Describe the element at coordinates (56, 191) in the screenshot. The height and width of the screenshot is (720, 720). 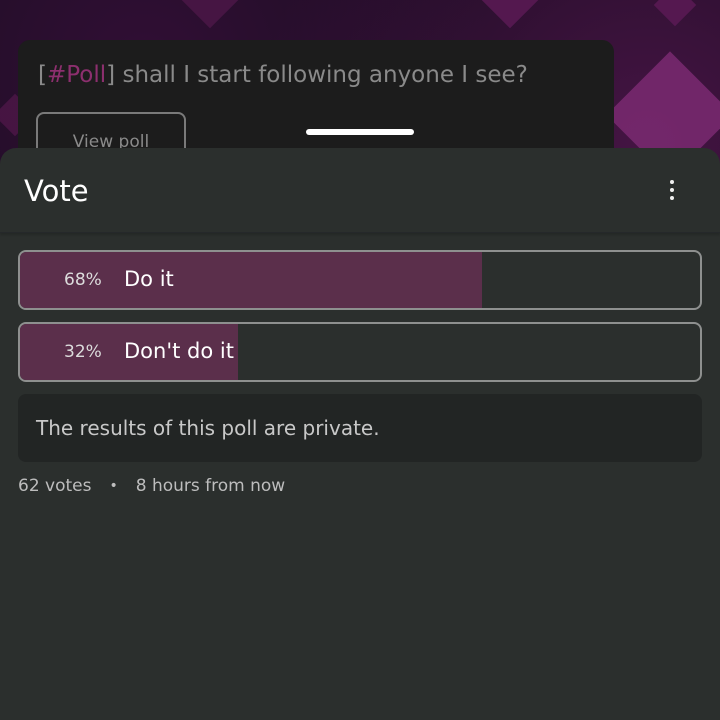
I see `sheet-title: Vote` at that location.